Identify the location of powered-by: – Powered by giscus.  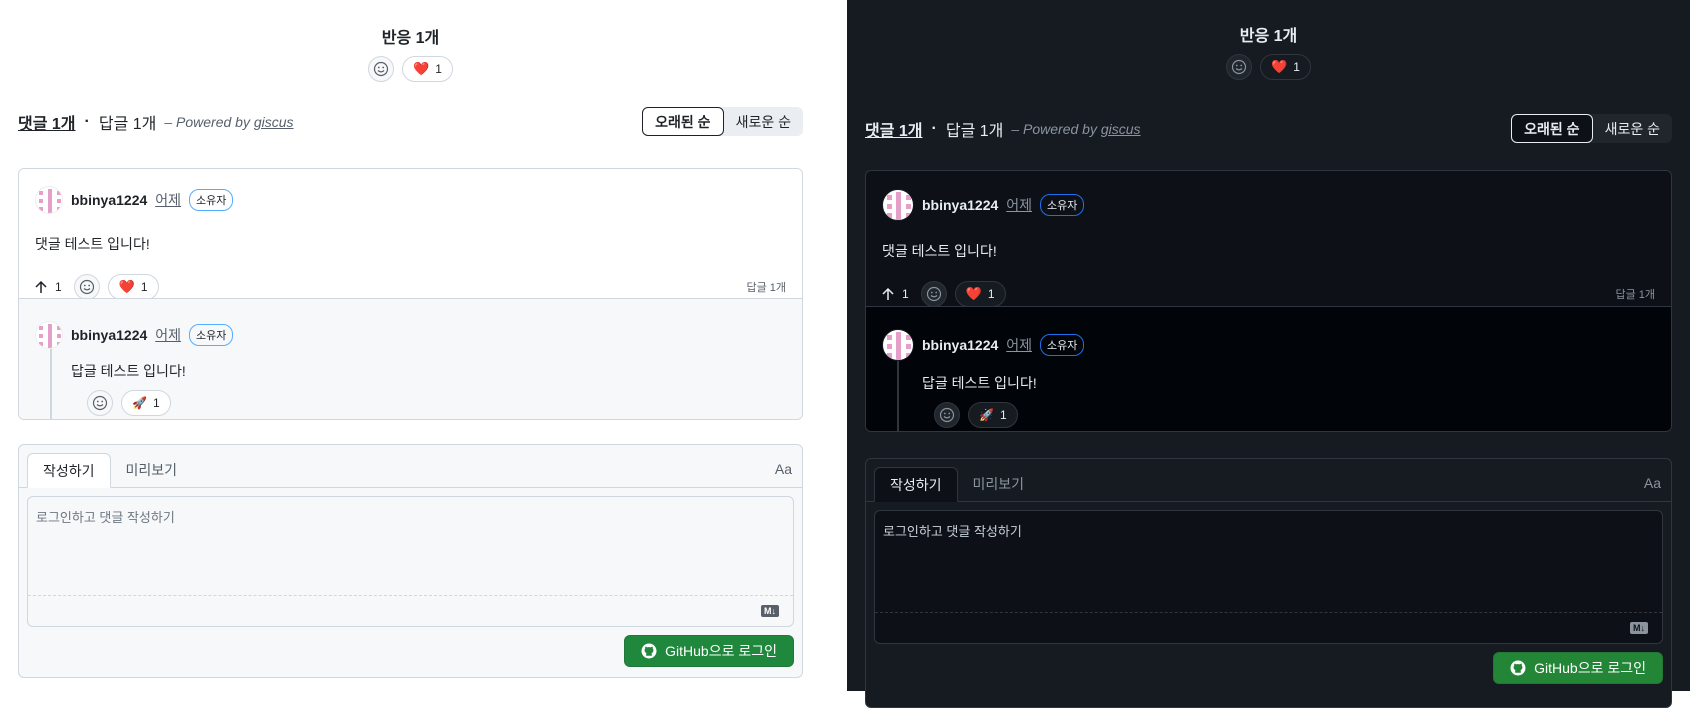
(229, 121).